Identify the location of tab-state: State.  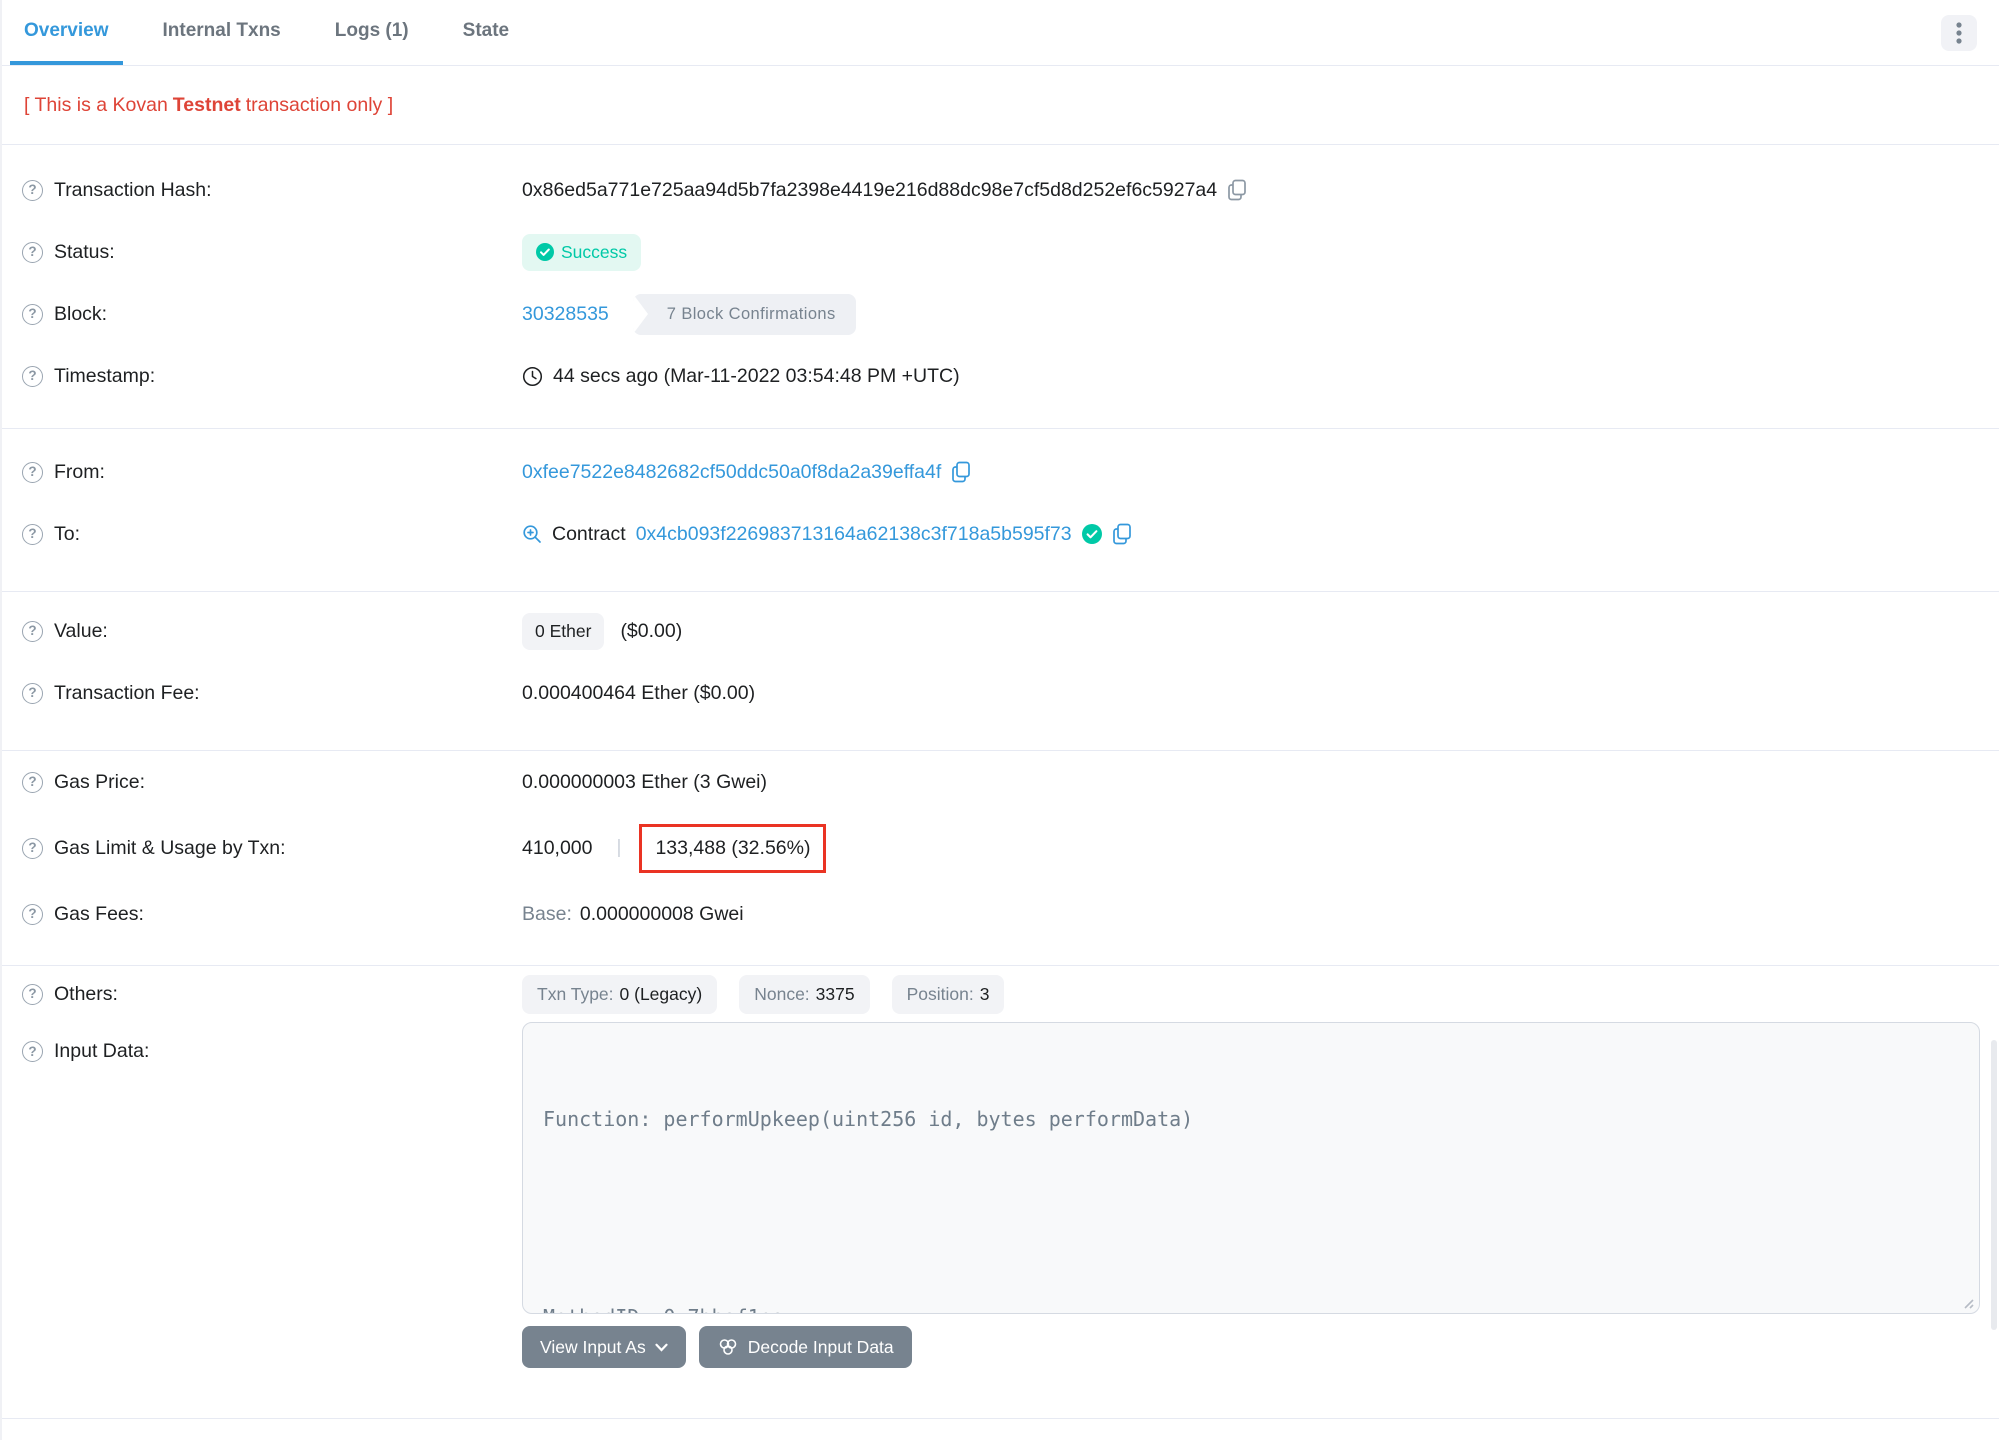
(486, 32).